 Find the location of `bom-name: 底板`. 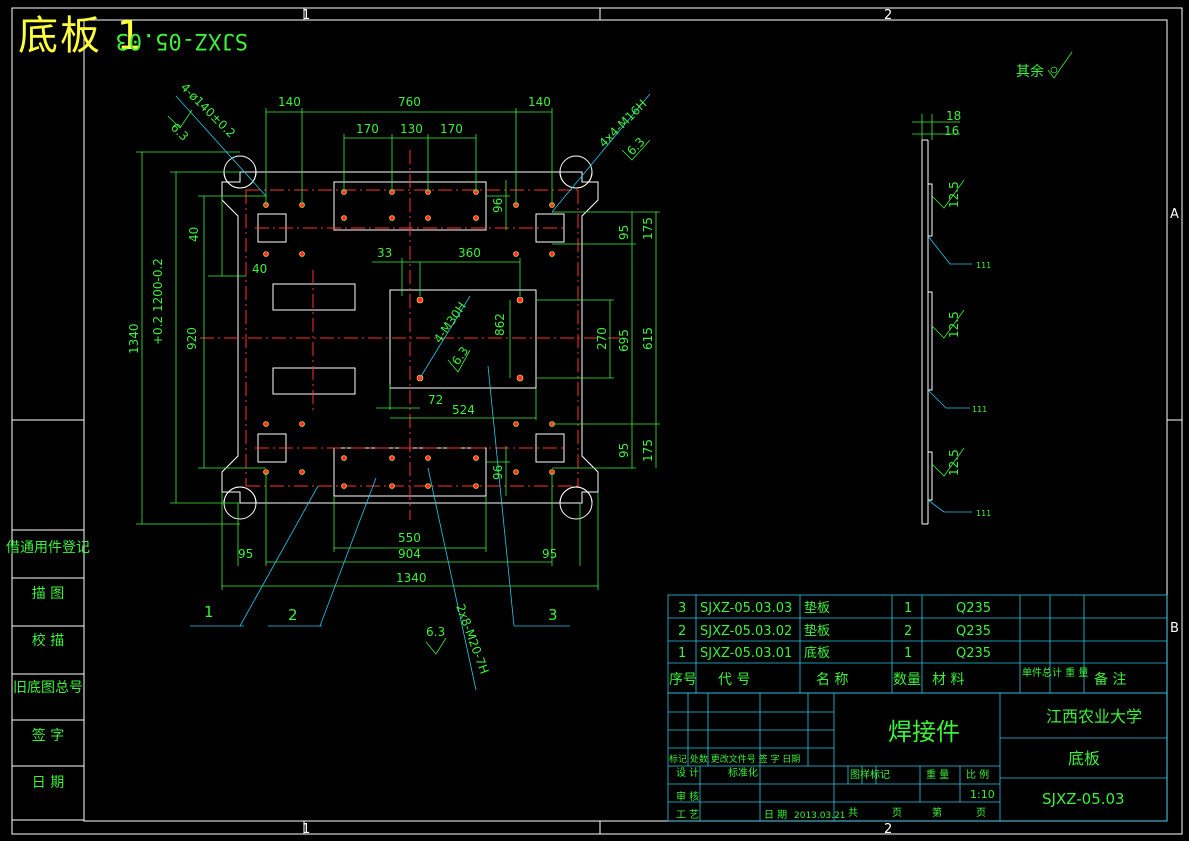

bom-name: 底板 is located at coordinates (817, 653).